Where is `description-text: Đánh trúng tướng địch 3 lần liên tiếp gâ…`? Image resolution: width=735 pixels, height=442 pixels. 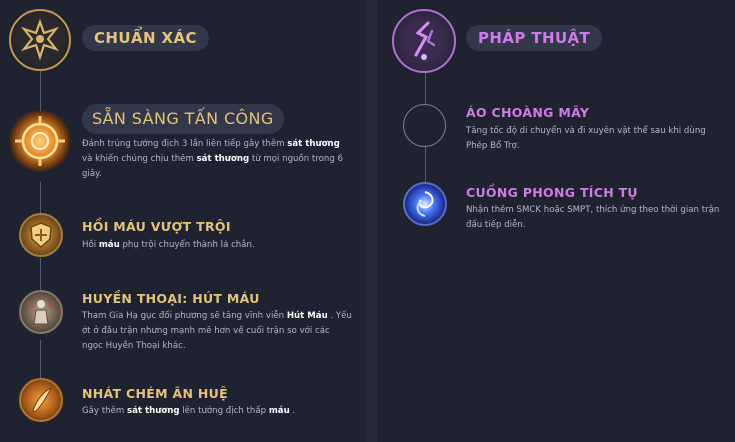
description-text: Đánh trúng tướng địch 3 lần liên tiếp gâ… is located at coordinates (185, 144).